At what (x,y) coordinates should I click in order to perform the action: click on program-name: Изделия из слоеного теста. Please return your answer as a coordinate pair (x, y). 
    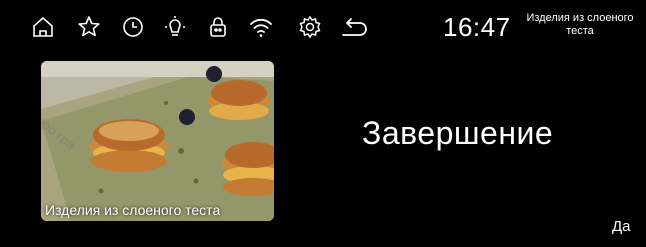
    Looking at the image, I should click on (580, 24).